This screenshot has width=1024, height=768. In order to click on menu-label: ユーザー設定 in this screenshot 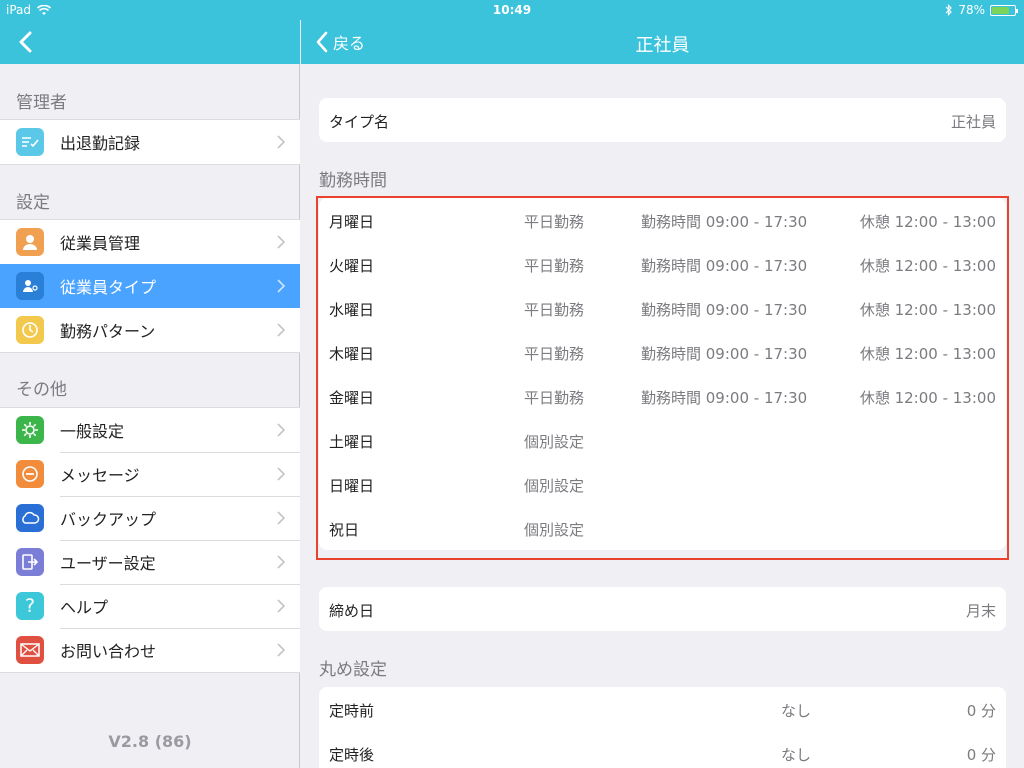, I will do `click(108, 563)`.